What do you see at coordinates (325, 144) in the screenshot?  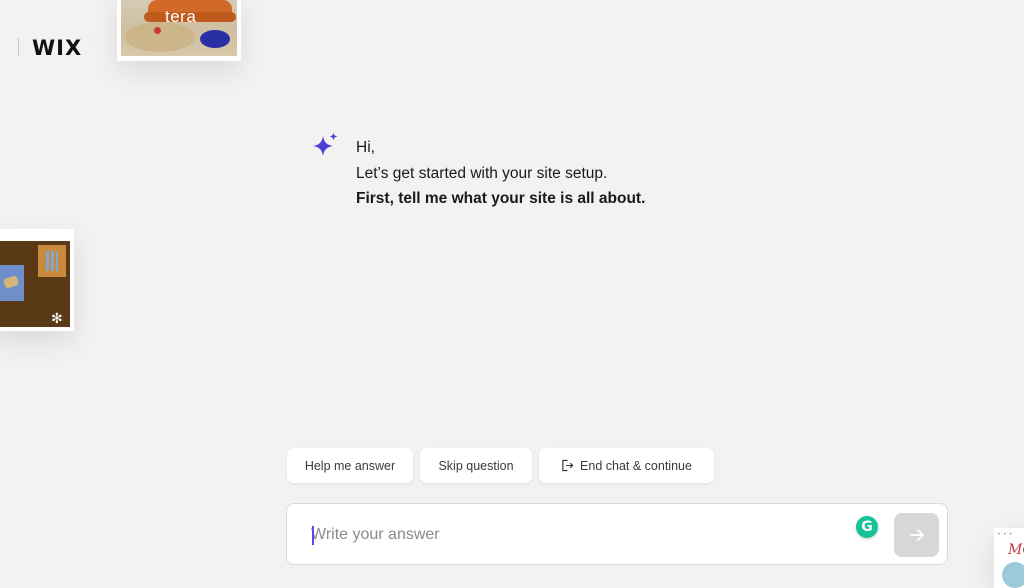 I see `sparkle-icon` at bounding box center [325, 144].